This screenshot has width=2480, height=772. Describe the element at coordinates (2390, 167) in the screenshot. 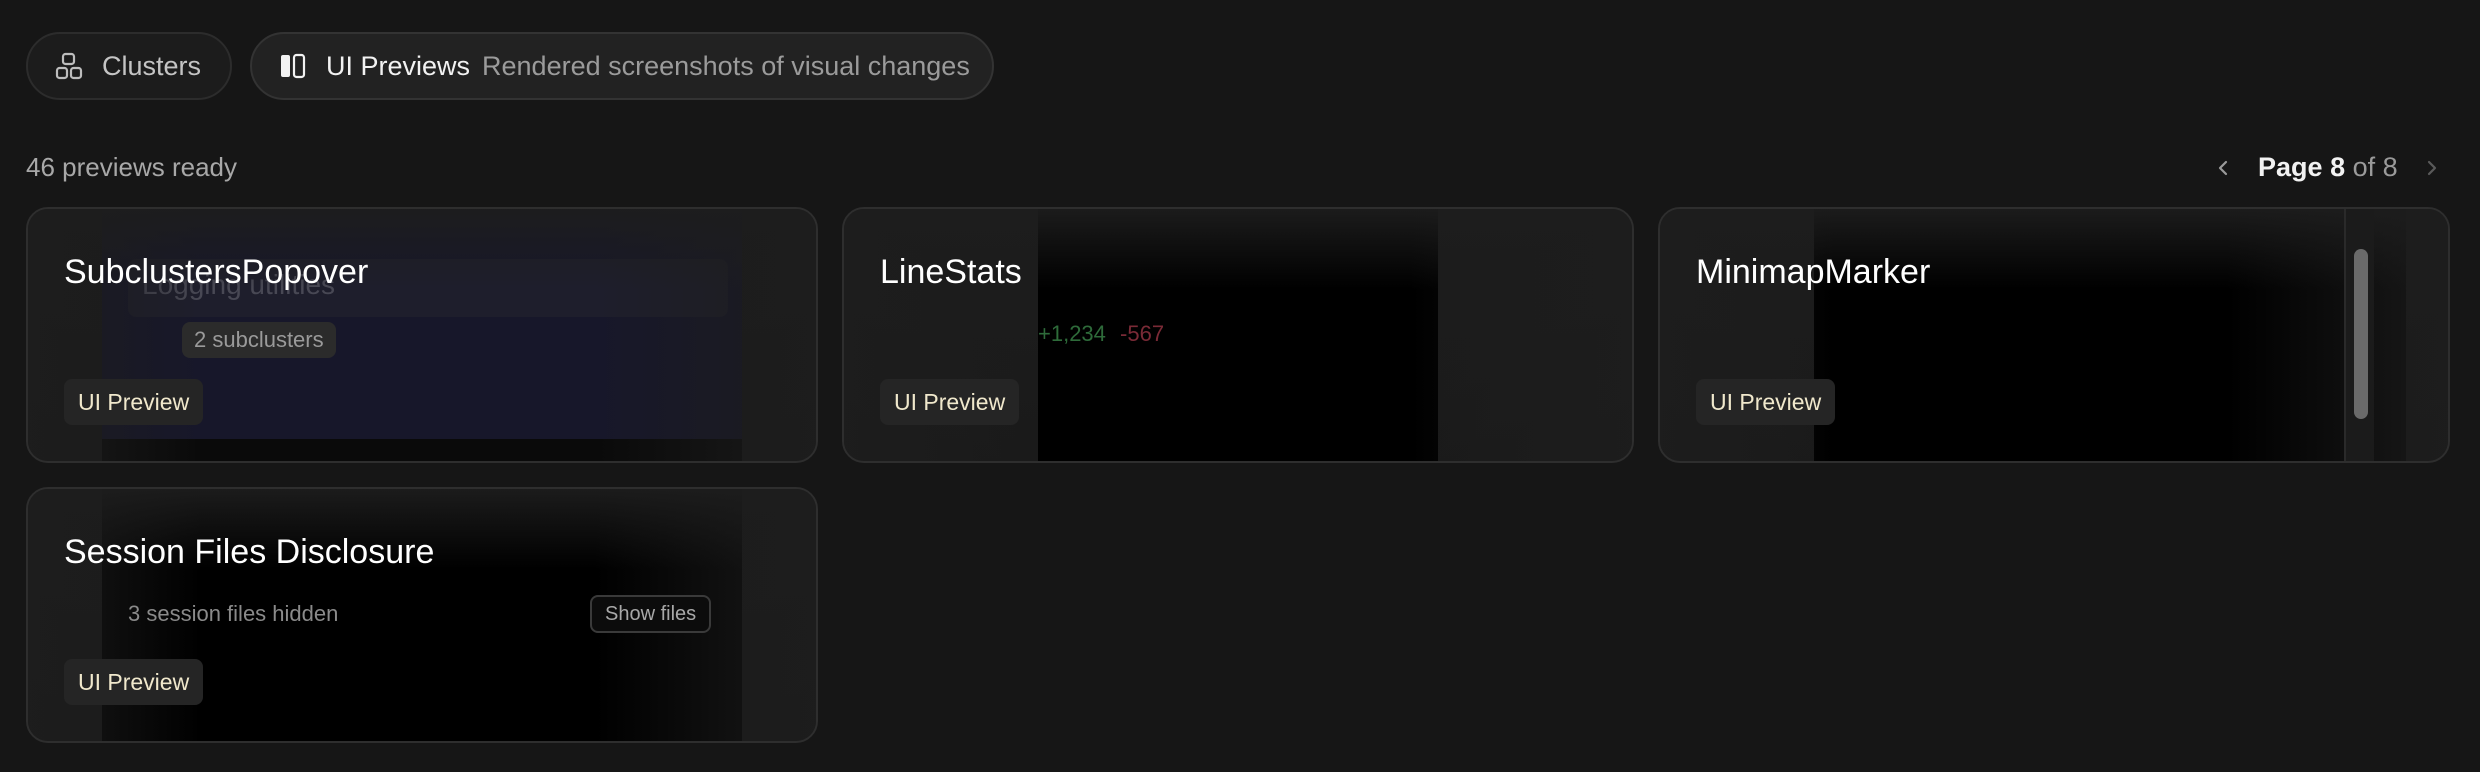

I see `total-pages: 8` at that location.